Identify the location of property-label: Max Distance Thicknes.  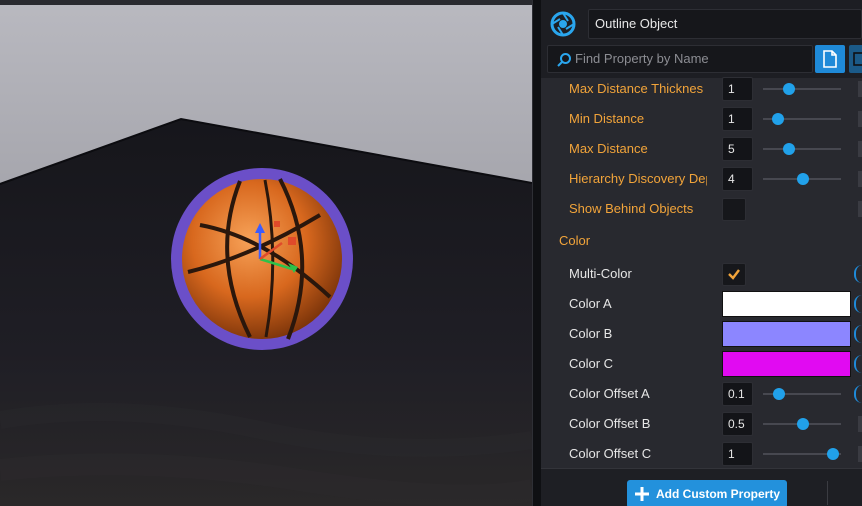
(636, 88).